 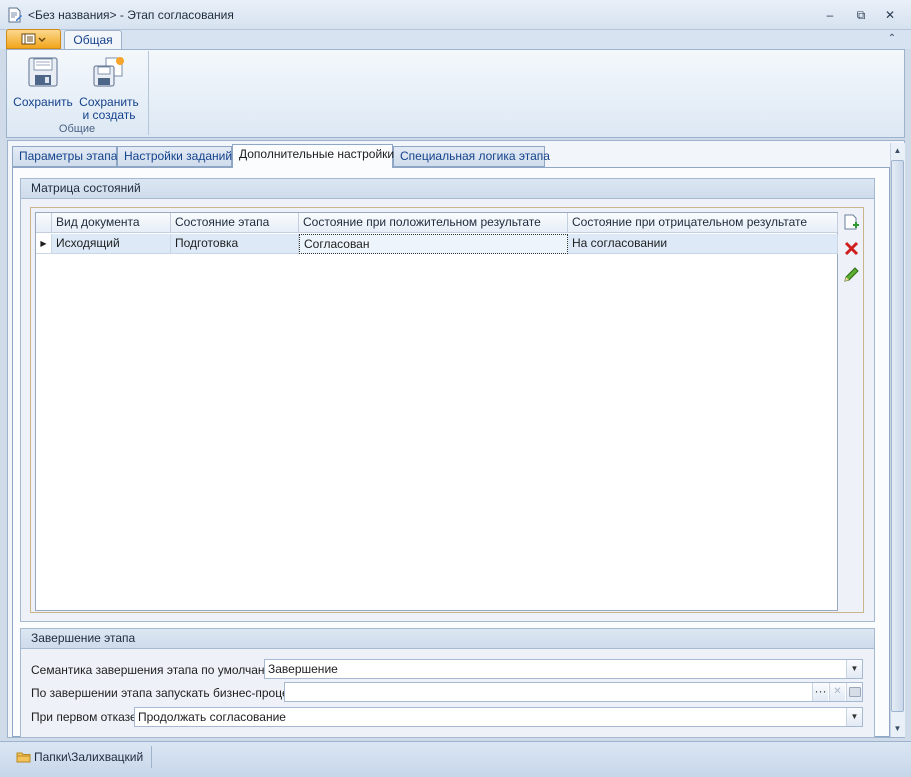 I want to click on scroll-up-icon: ▲, so click(x=897, y=151).